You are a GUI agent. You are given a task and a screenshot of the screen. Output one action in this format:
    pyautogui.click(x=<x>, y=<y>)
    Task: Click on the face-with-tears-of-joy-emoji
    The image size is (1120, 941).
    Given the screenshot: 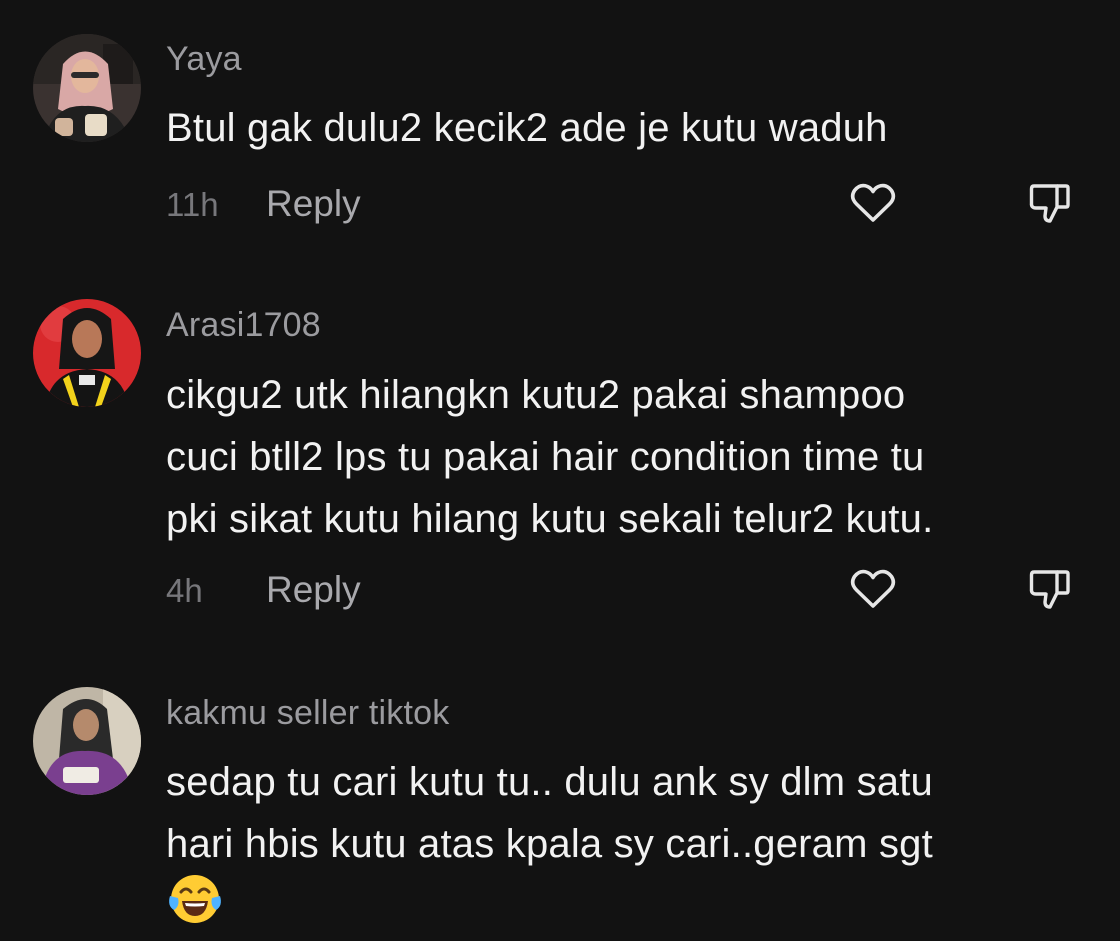 What is the action you would take?
    pyautogui.click(x=195, y=899)
    